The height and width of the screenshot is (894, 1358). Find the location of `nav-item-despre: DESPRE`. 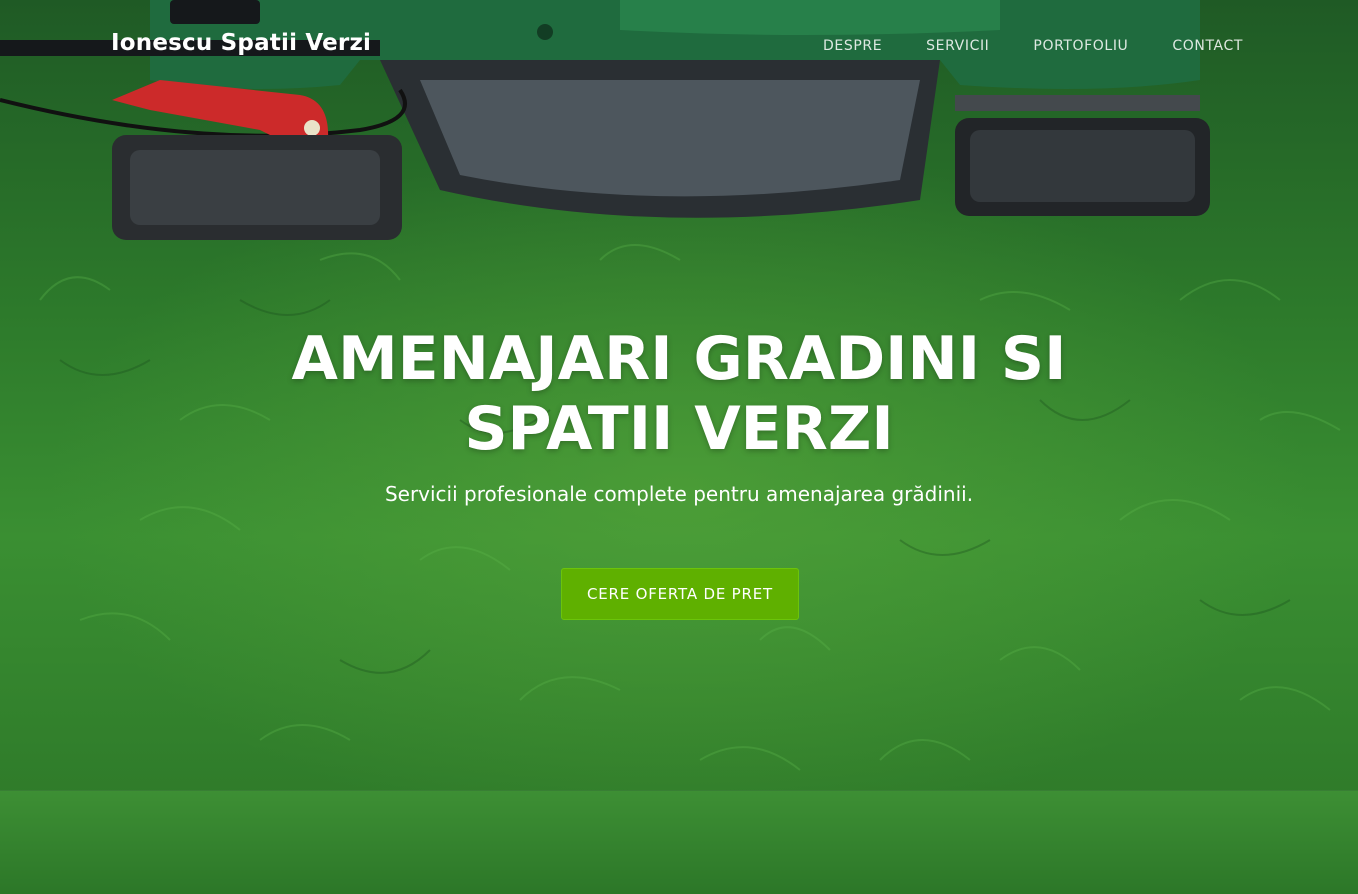

nav-item-despre: DESPRE is located at coordinates (852, 46).